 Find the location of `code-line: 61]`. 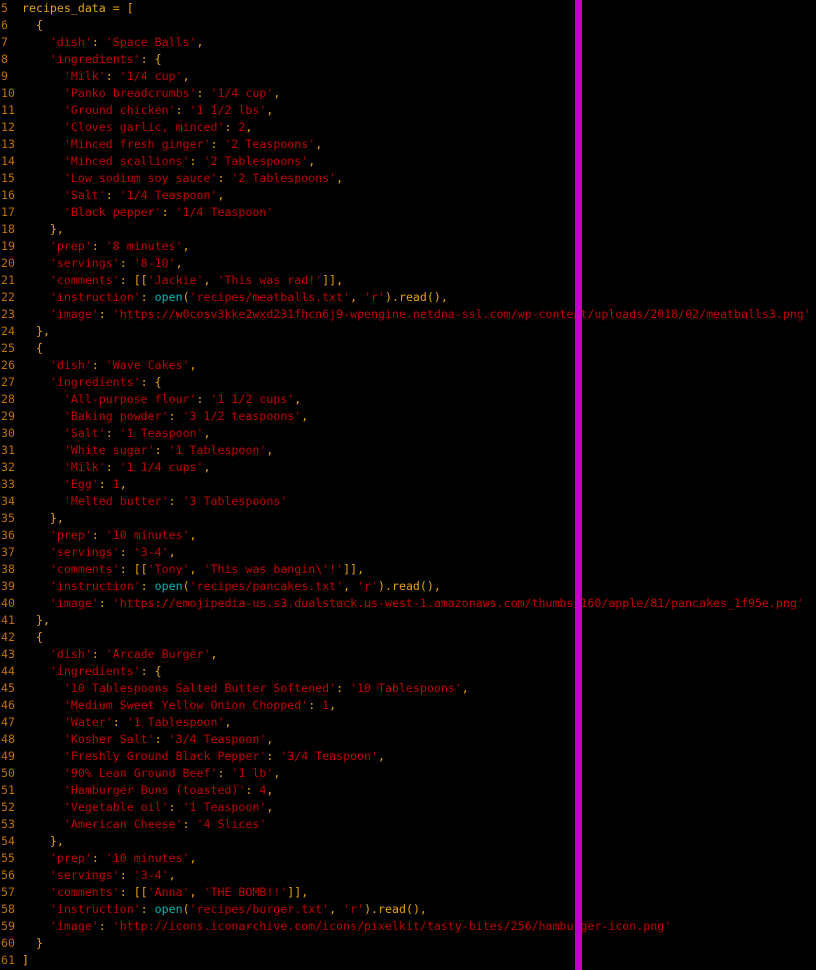

code-line: 61] is located at coordinates (408, 960).